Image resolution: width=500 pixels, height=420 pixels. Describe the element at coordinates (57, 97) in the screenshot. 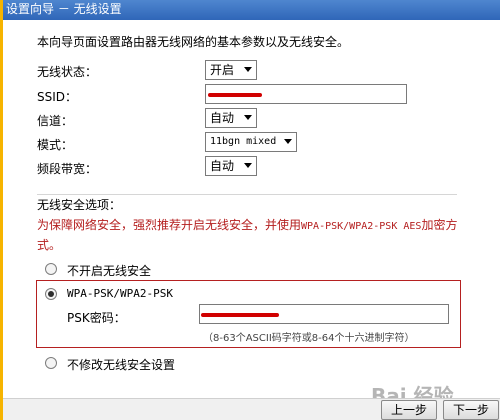

I see `ssid-label: SSID：` at that location.